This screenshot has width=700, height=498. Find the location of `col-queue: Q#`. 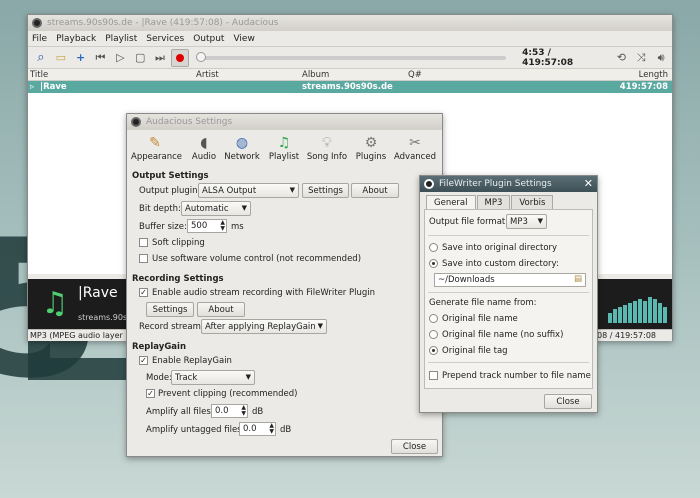

col-queue: Q# is located at coordinates (415, 75).